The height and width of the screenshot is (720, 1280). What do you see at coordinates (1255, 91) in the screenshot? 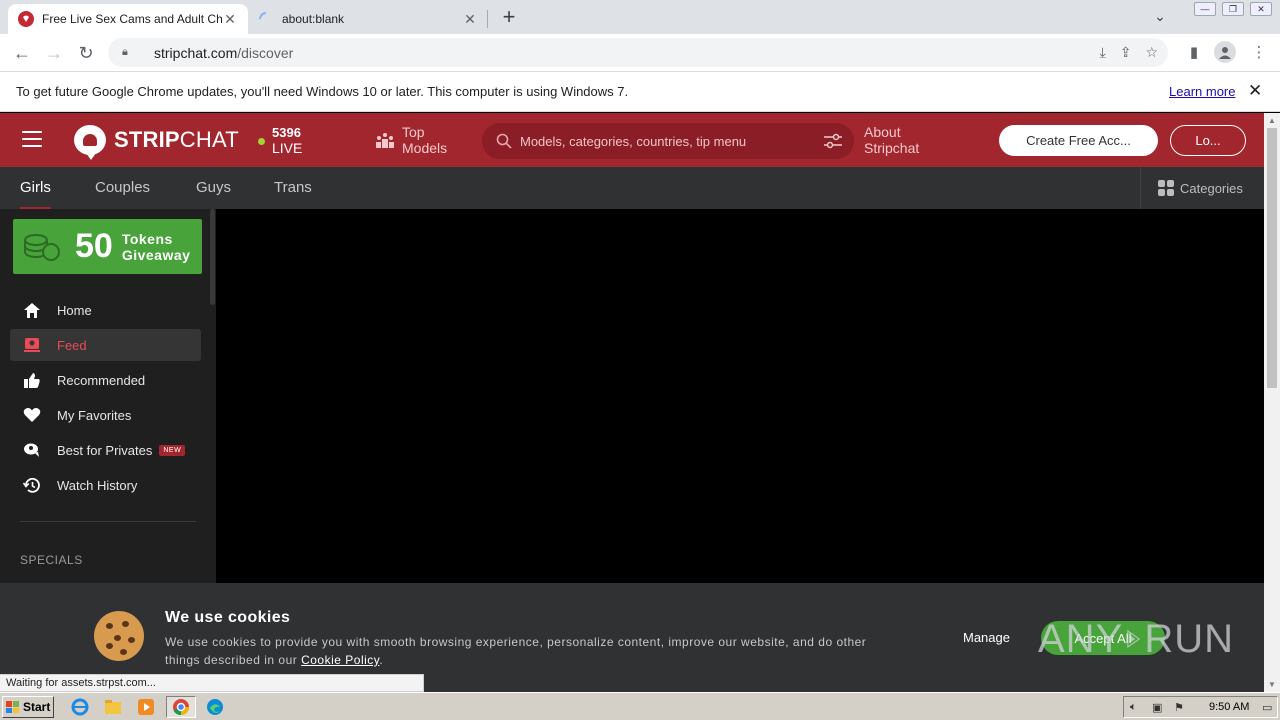
I see `infobar-close-icon: ✕` at bounding box center [1255, 91].